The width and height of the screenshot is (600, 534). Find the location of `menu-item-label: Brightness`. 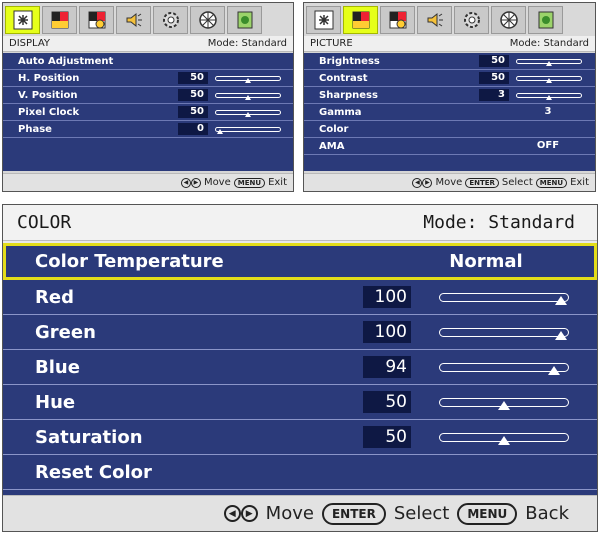

menu-item-label: Brightness is located at coordinates (349, 61).